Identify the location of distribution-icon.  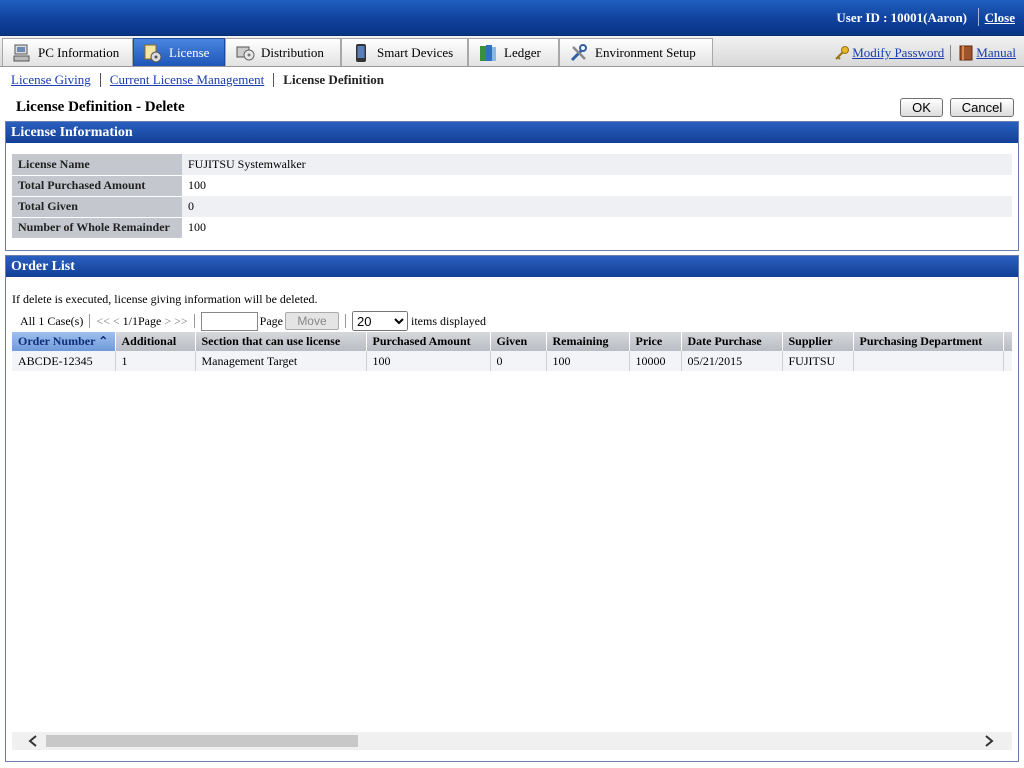
(245, 53).